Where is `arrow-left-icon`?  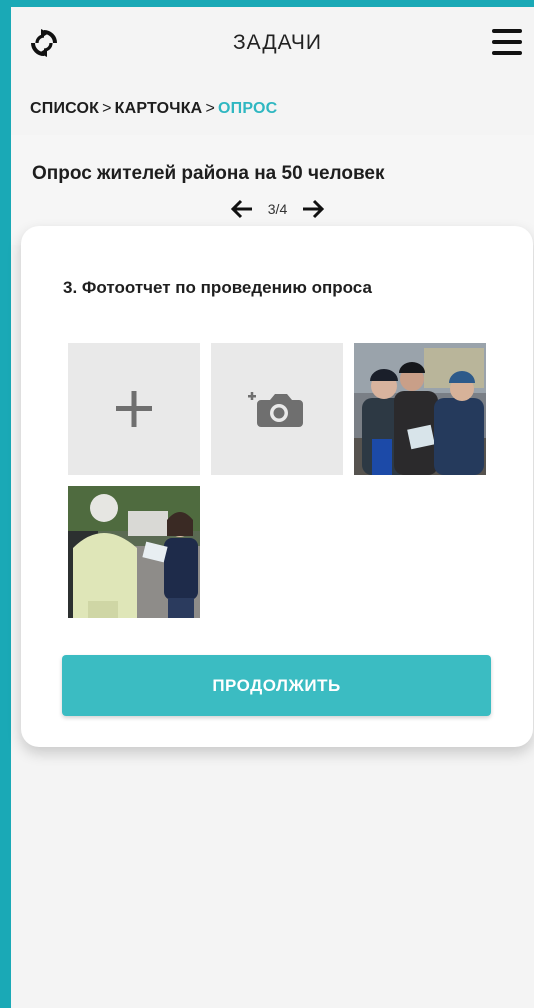 arrow-left-icon is located at coordinates (242, 209).